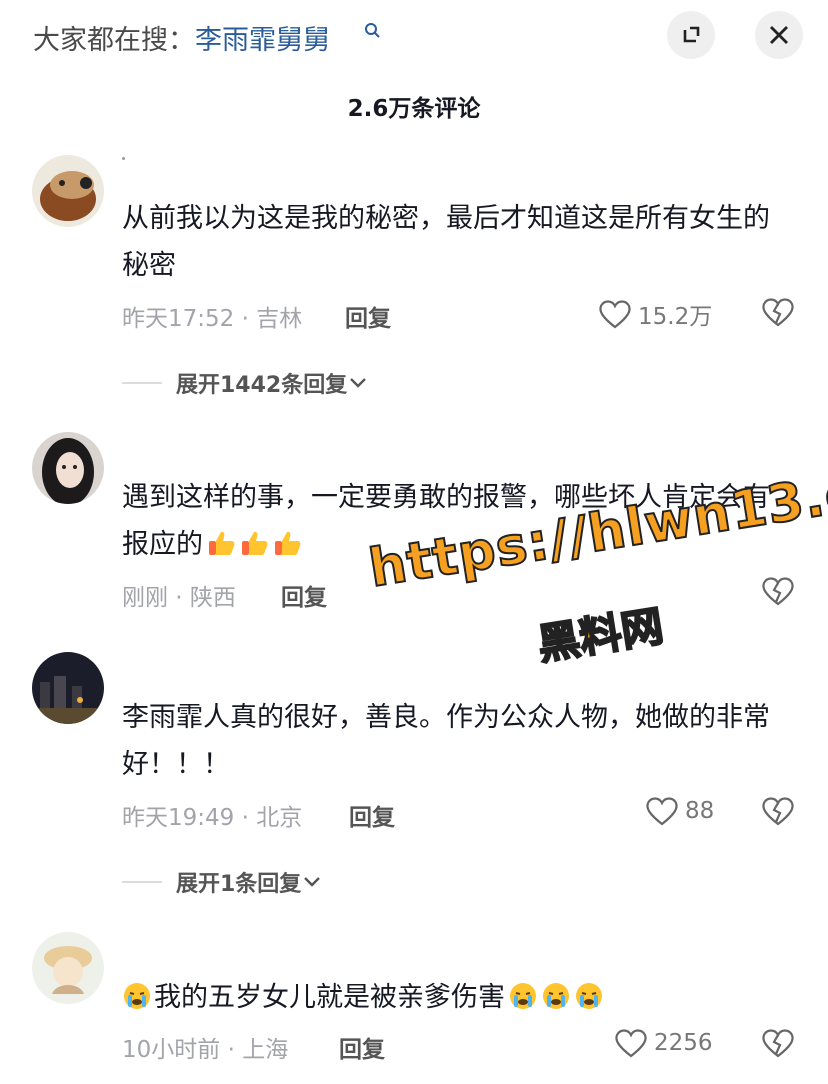 The width and height of the screenshot is (828, 1084). Describe the element at coordinates (179, 598) in the screenshot. I see `comment-meta: 刚刚 · 陕西` at that location.